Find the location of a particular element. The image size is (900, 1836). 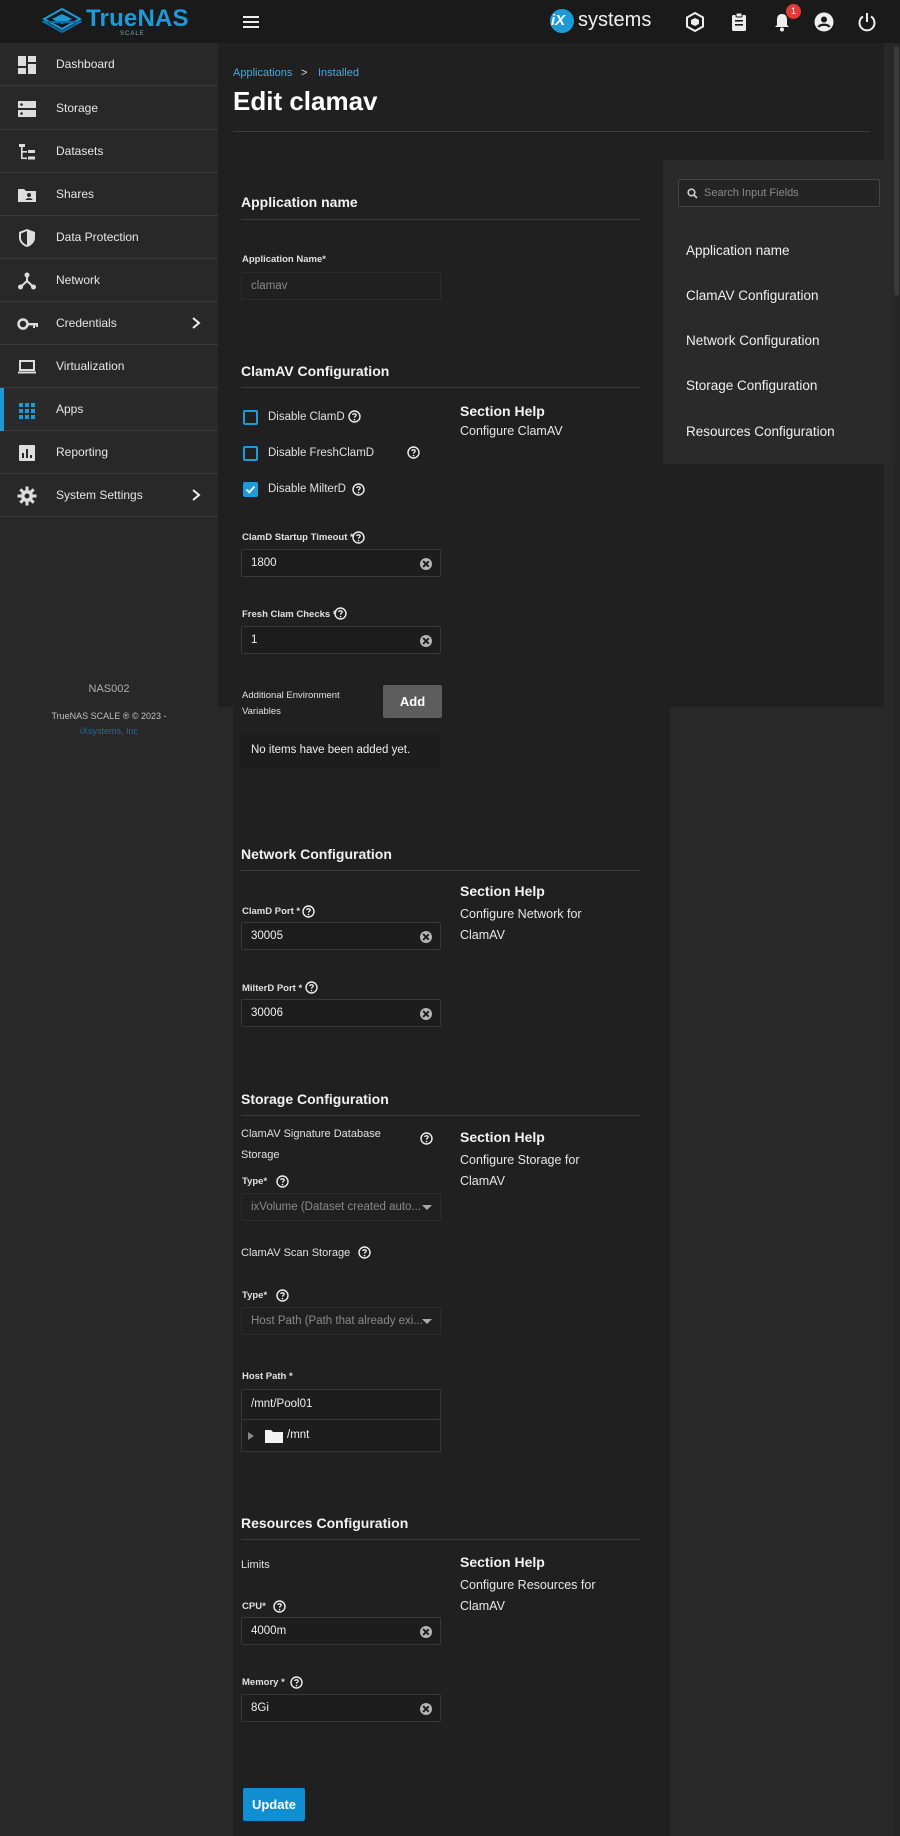

page-scrollbar is located at coordinates (896, 939).